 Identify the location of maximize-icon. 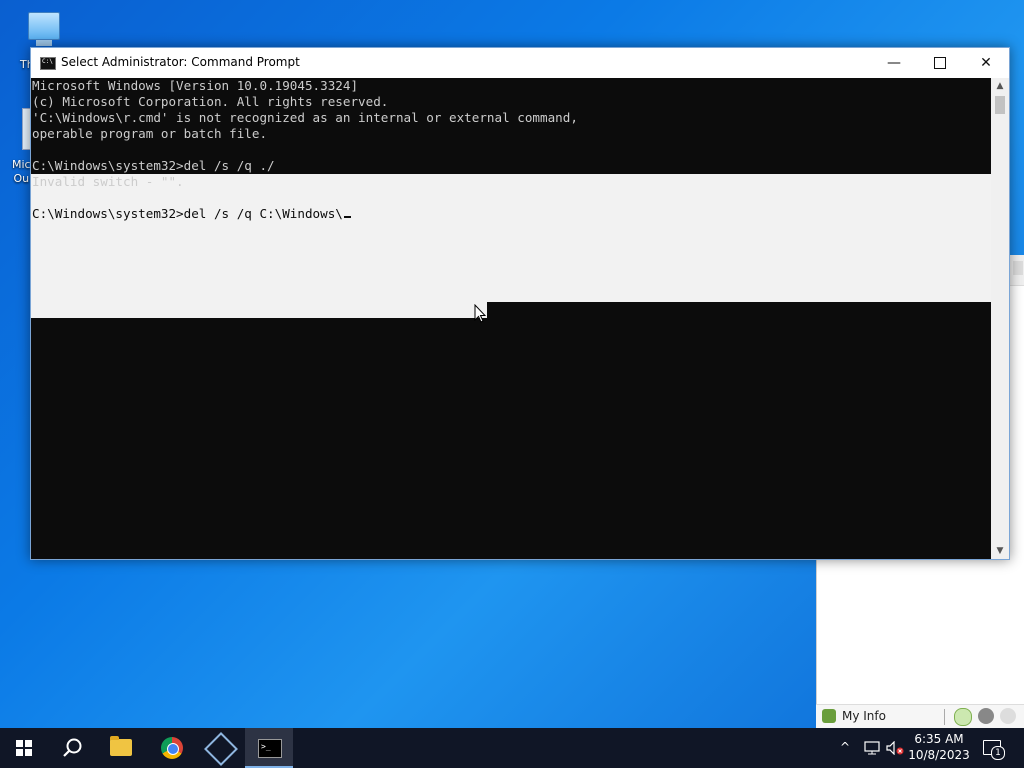
(940, 63).